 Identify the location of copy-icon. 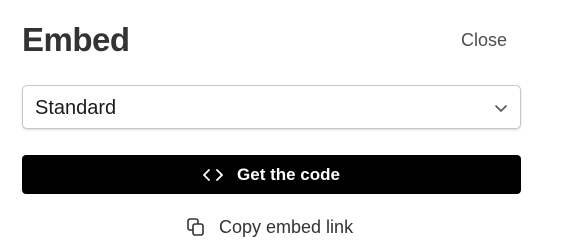
(195, 227).